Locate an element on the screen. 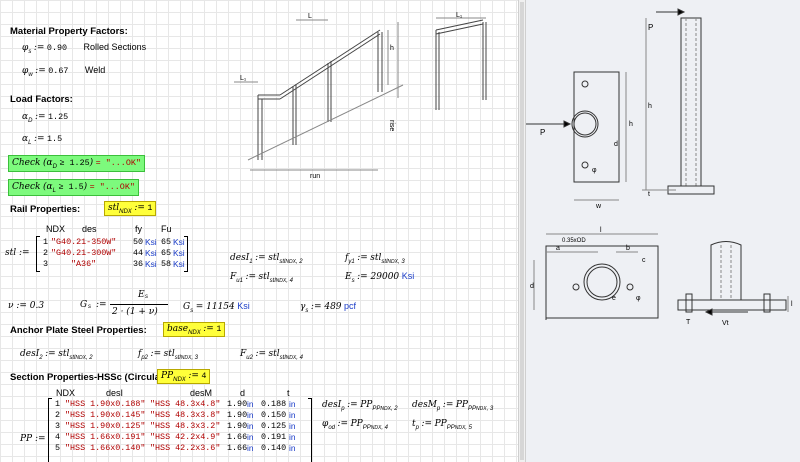  bottom-l-label: l is located at coordinates (601, 230).